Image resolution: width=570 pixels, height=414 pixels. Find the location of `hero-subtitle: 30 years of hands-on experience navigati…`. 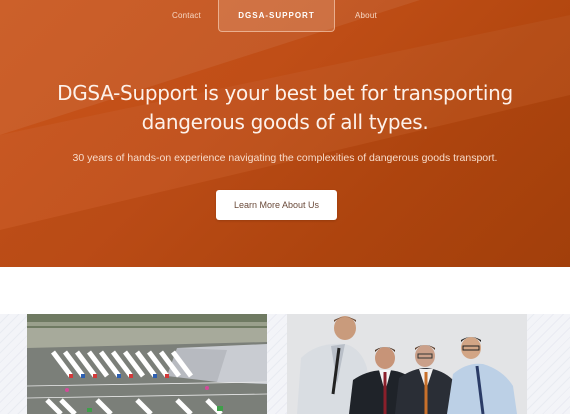

hero-subtitle: 30 years of hands-on experience navigati… is located at coordinates (285, 158).